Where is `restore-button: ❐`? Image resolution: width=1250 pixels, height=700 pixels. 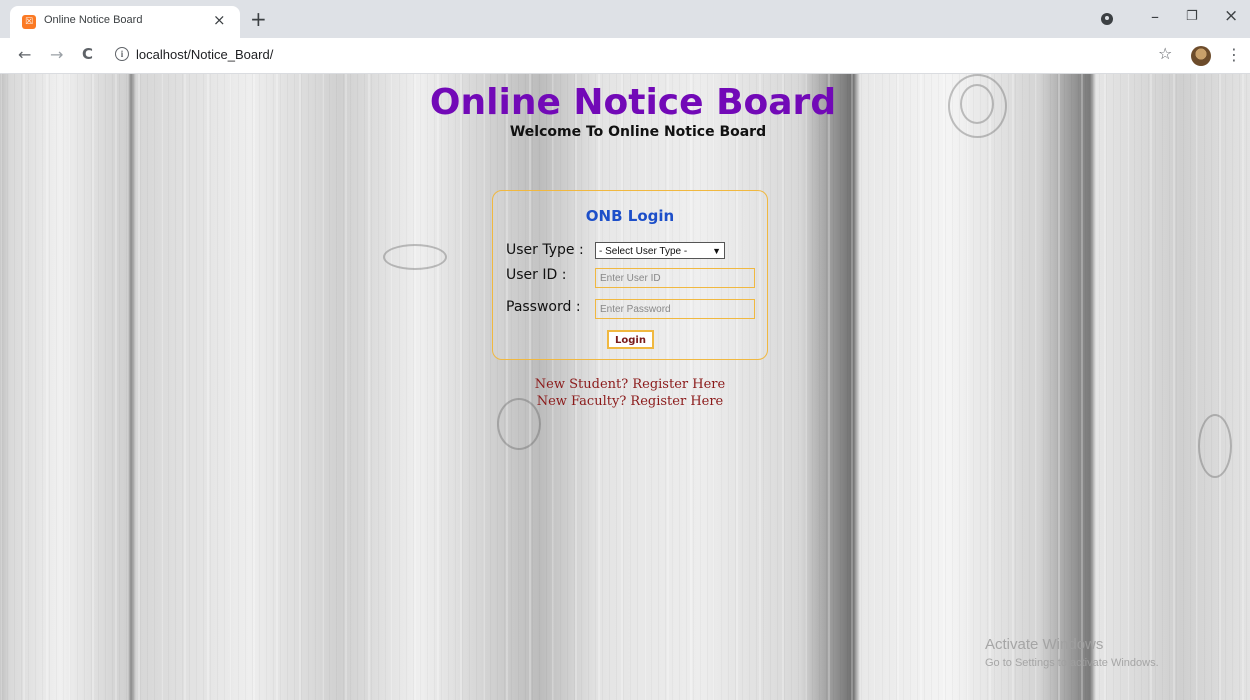 restore-button: ❐ is located at coordinates (1192, 16).